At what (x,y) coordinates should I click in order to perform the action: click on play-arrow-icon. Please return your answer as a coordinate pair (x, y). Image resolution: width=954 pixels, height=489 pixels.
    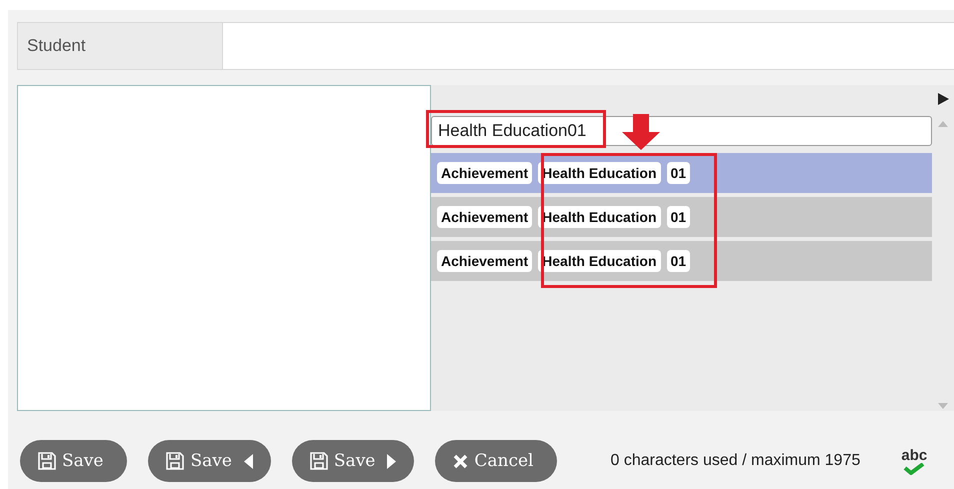
    Looking at the image, I should click on (943, 99).